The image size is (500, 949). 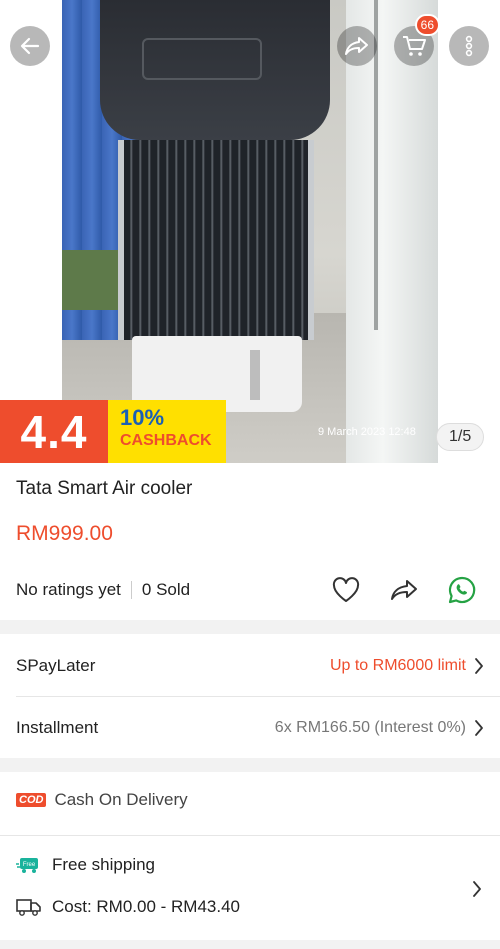 I want to click on photo-window-plant, so click(x=92, y=280).